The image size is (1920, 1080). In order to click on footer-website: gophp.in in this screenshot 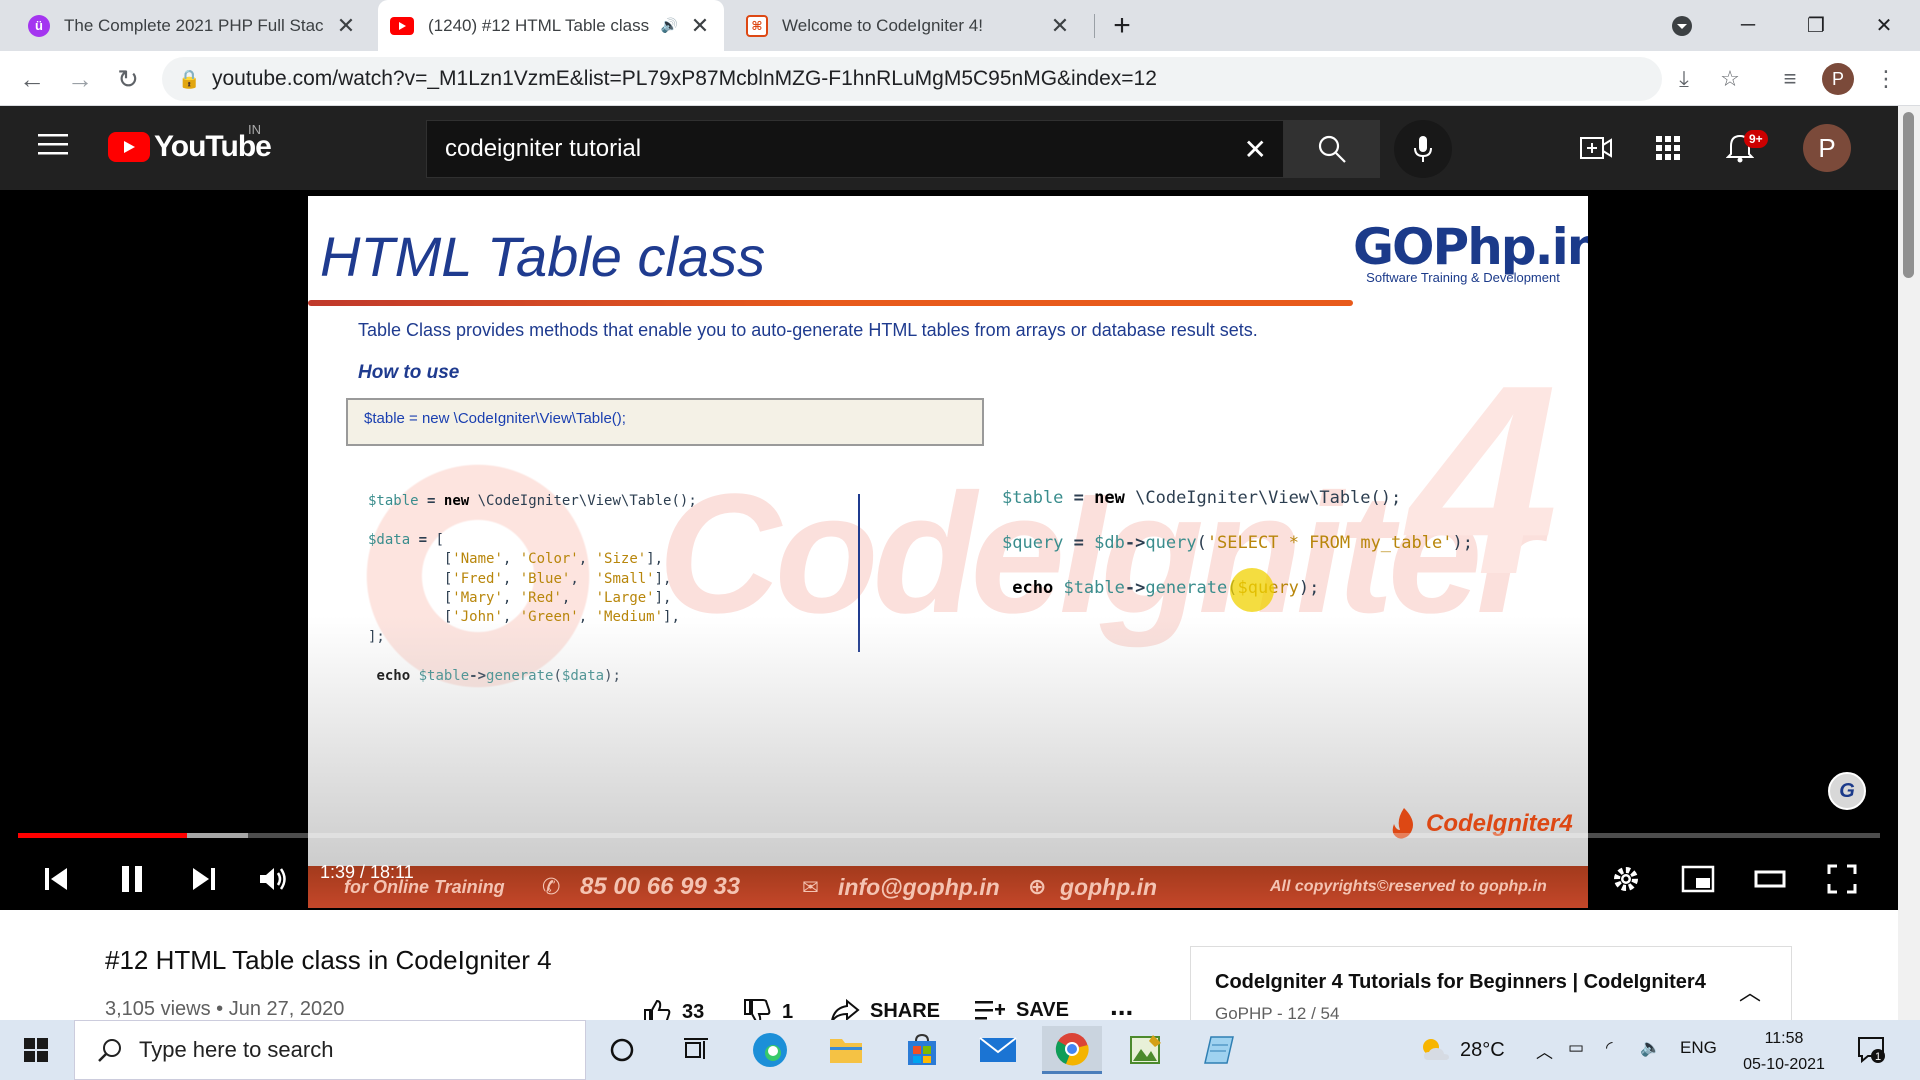, I will do `click(1109, 886)`.